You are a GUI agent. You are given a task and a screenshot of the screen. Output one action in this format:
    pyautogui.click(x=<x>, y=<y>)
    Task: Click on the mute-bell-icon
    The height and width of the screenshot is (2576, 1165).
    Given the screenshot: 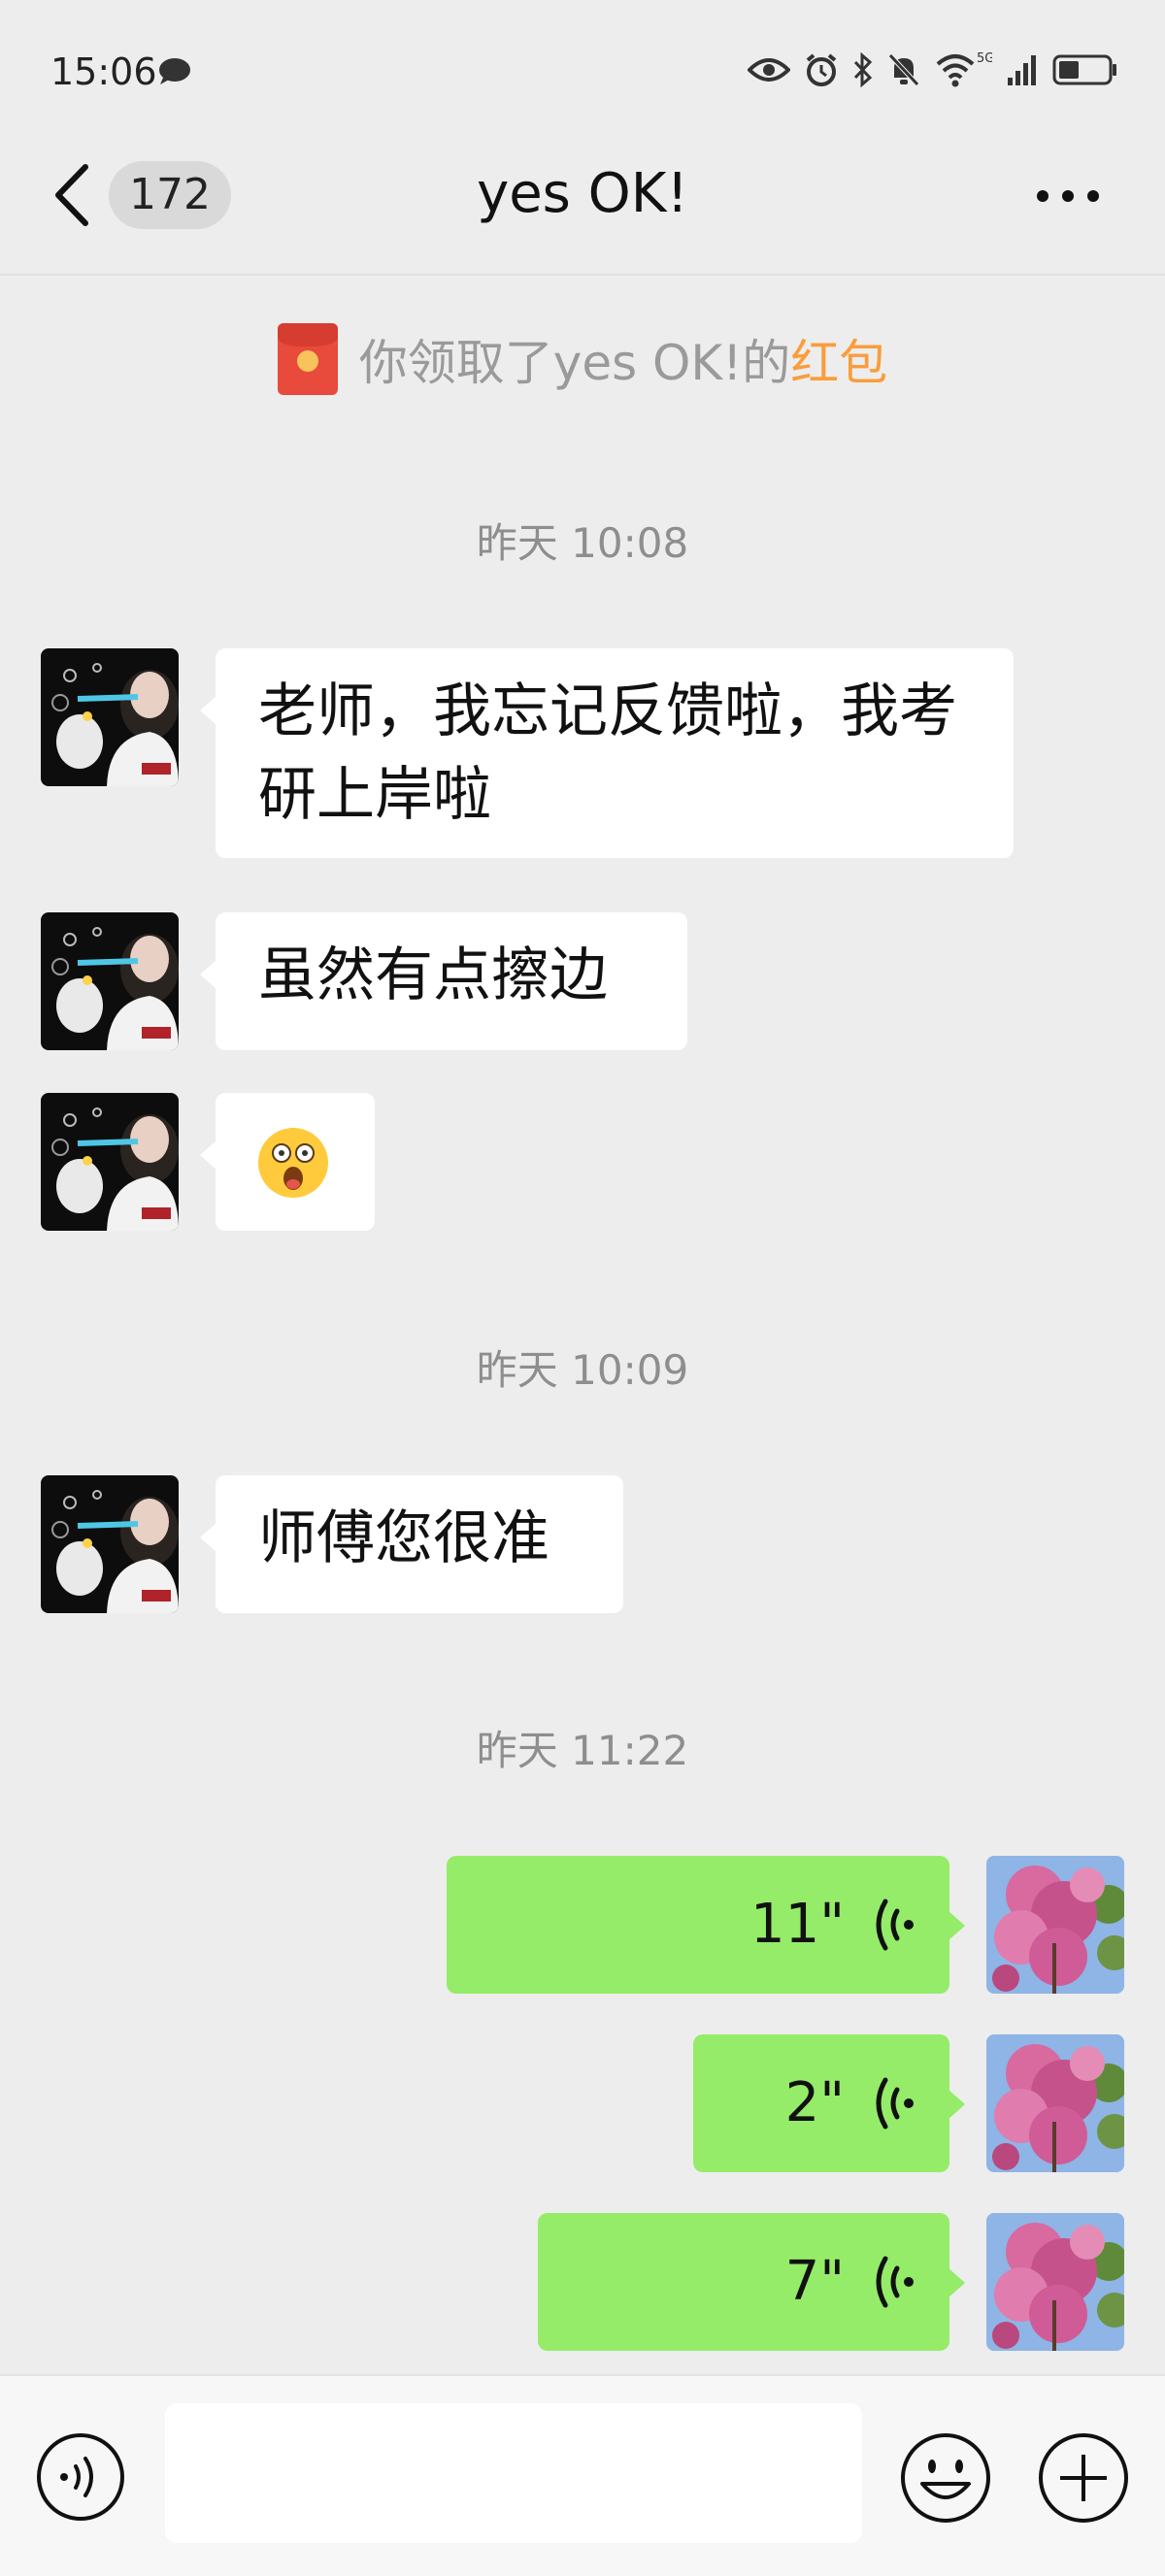 What is the action you would take?
    pyautogui.click(x=903, y=69)
    